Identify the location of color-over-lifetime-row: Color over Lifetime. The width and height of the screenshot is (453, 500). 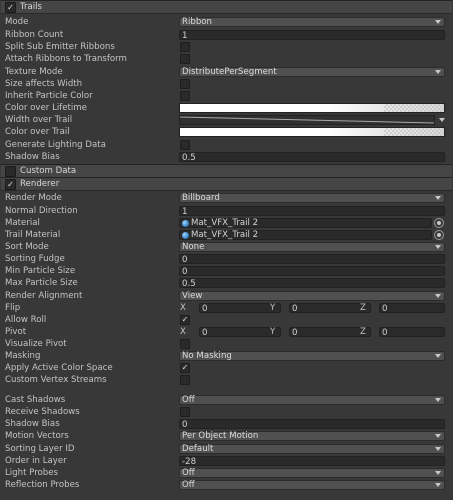
(226, 108).